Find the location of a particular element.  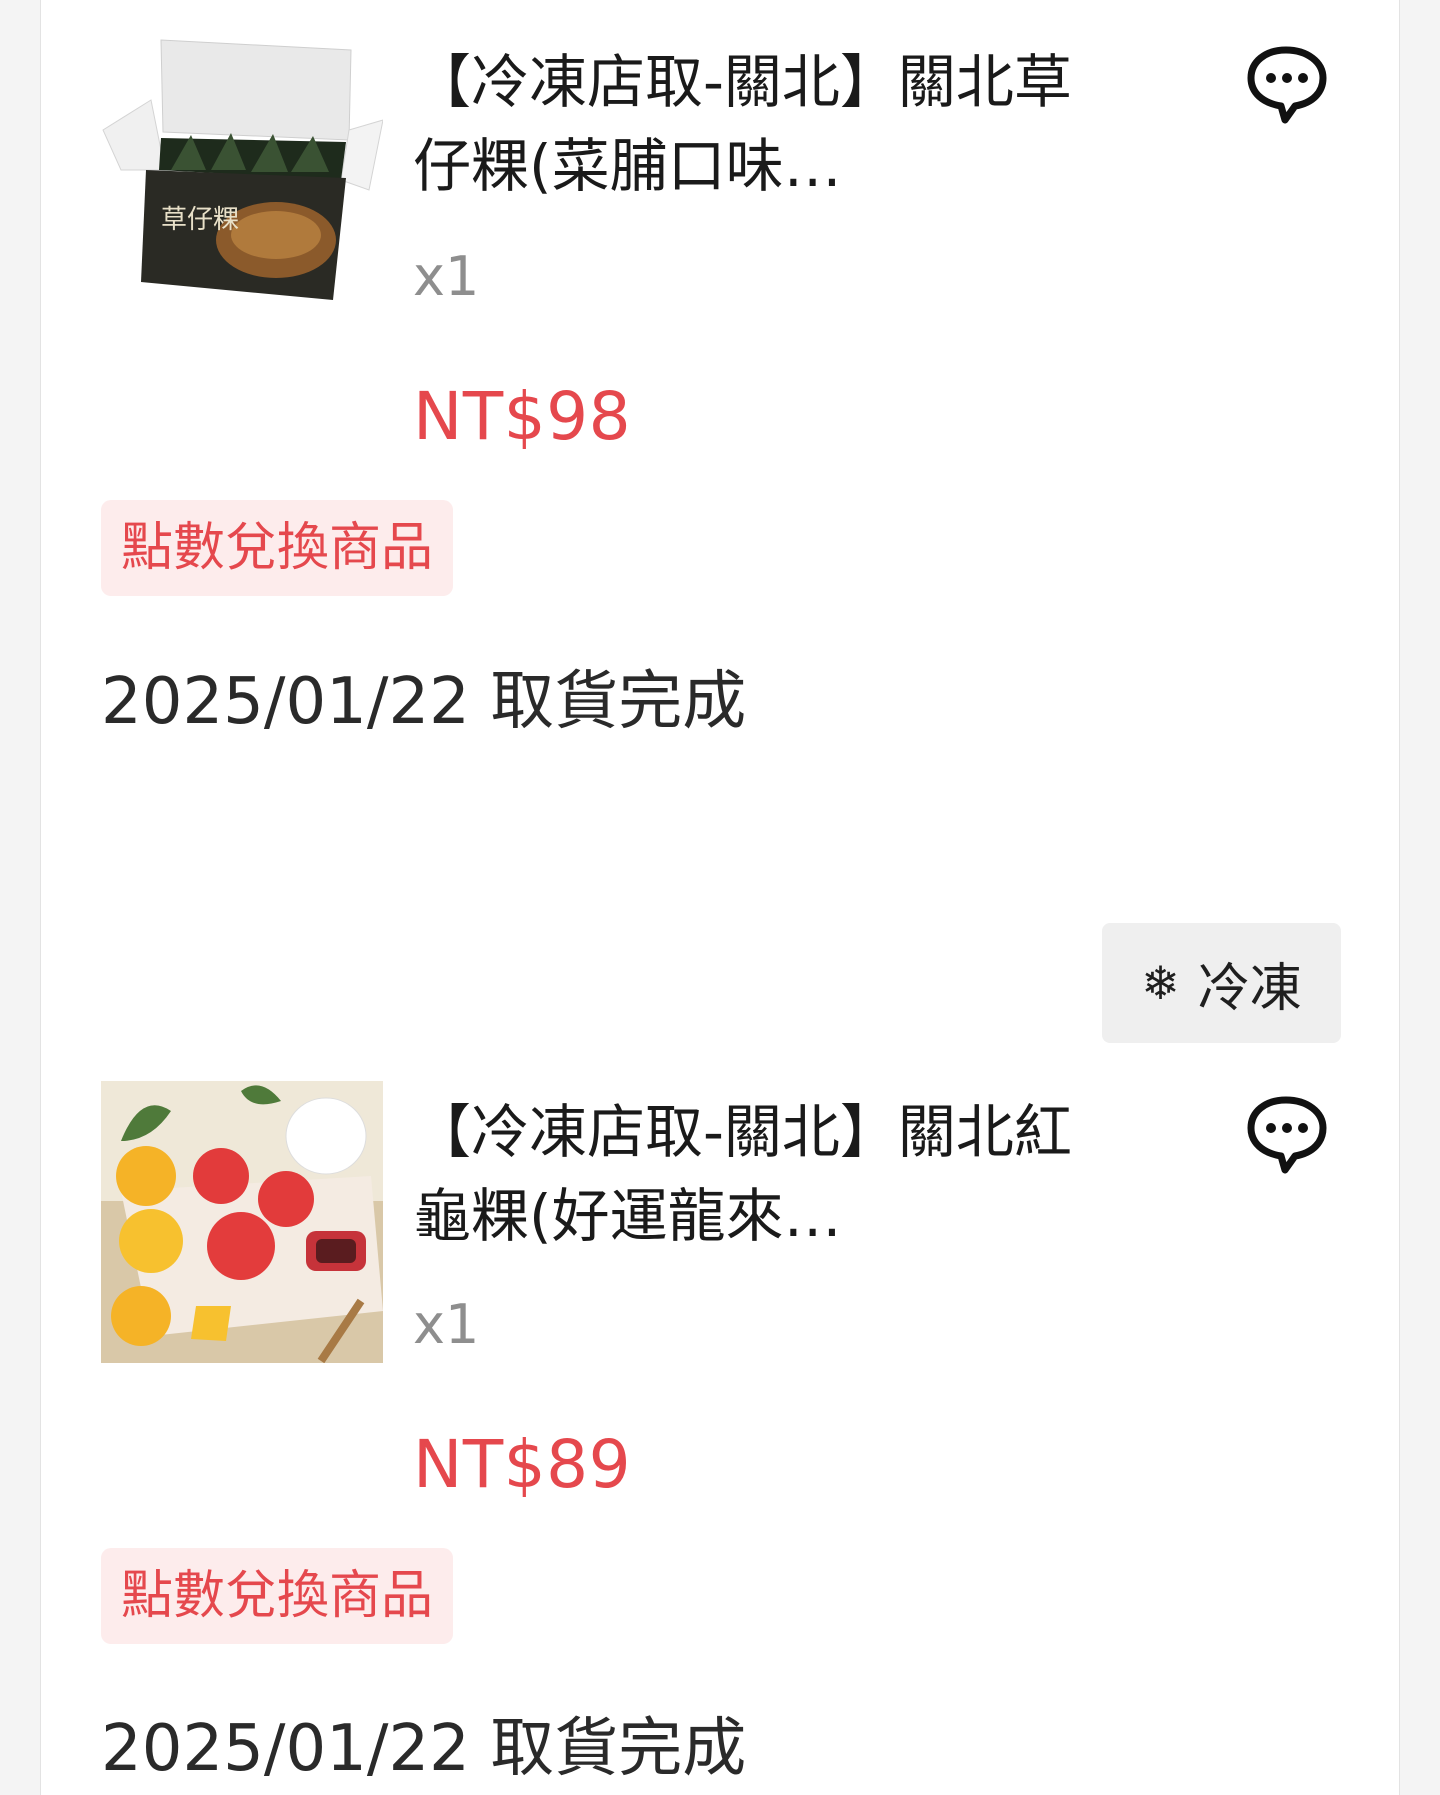

snowflake-icon: ❄ is located at coordinates (1160, 983).